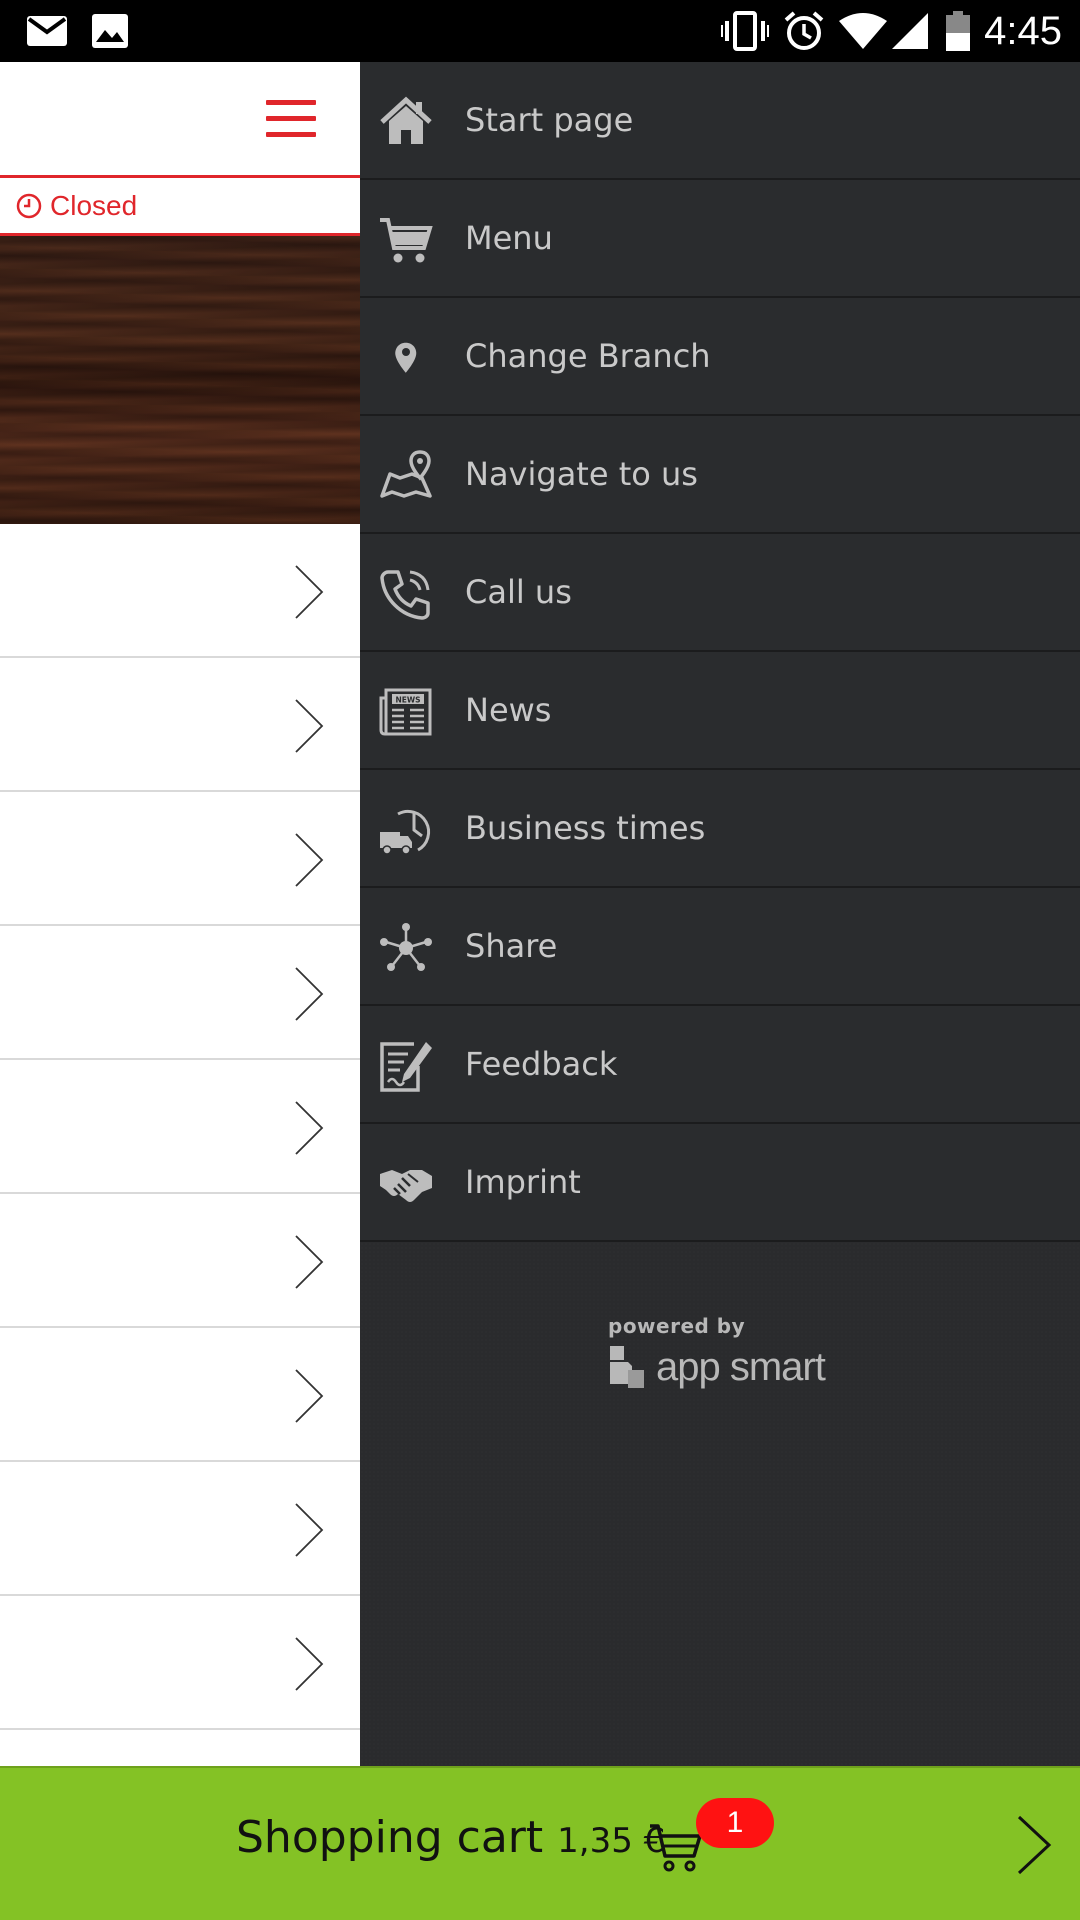  I want to click on page-header, so click(180, 119).